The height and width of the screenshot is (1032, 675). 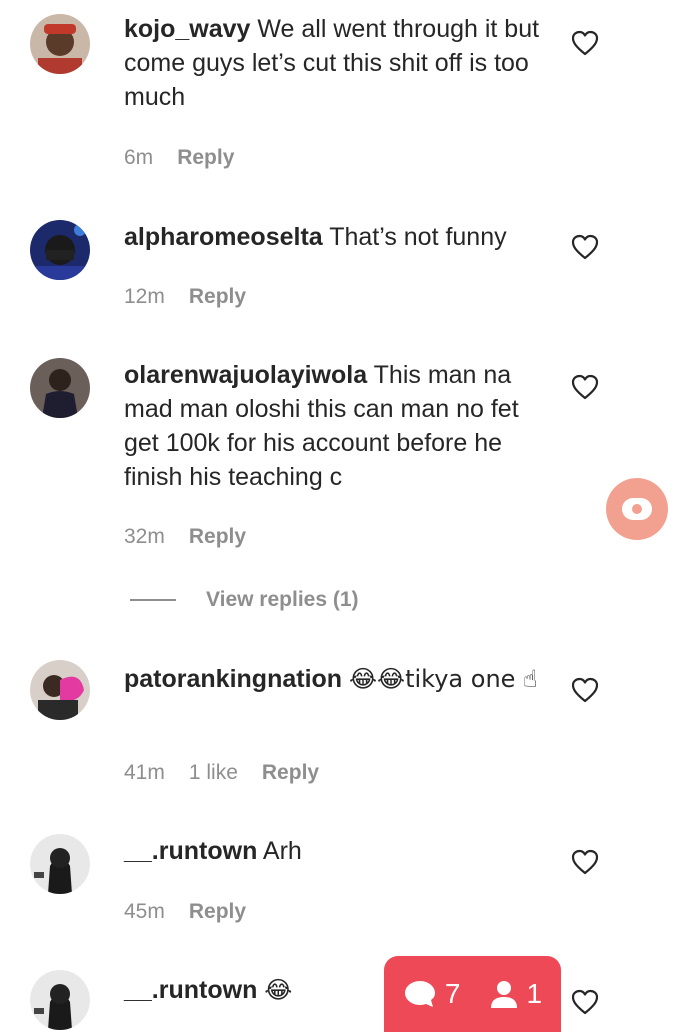 I want to click on comment-time: 12m, so click(x=144, y=296).